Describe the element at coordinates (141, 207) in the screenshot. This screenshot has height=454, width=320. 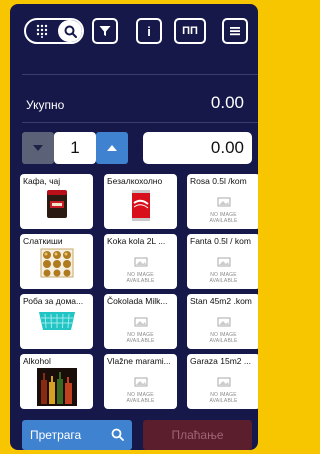
I see `product-image-cola` at that location.